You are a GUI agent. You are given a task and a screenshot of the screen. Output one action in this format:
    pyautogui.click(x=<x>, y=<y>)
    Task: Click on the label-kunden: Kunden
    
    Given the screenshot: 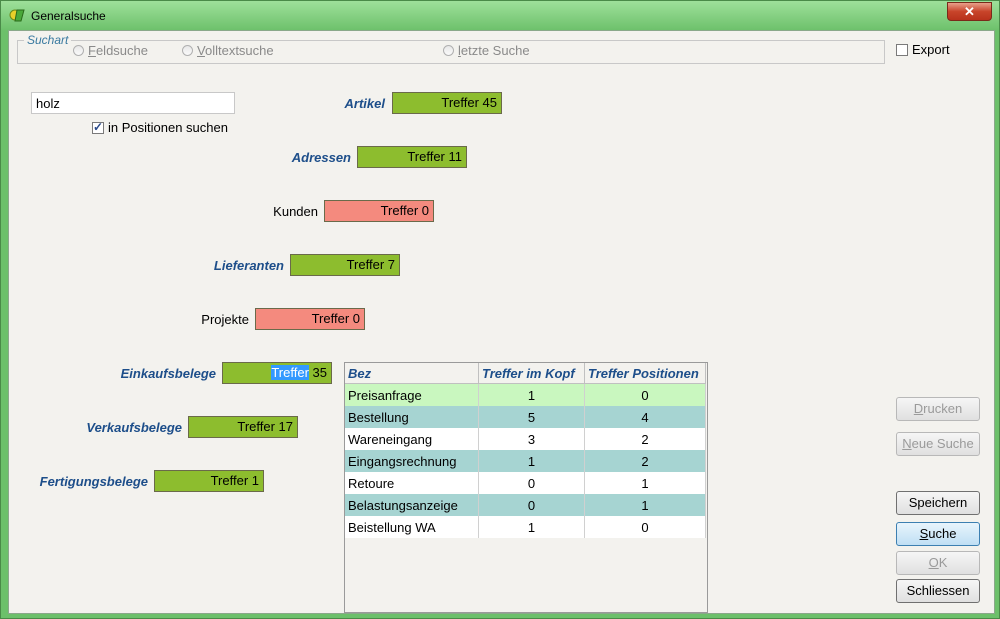 What is the action you would take?
    pyautogui.click(x=295, y=211)
    